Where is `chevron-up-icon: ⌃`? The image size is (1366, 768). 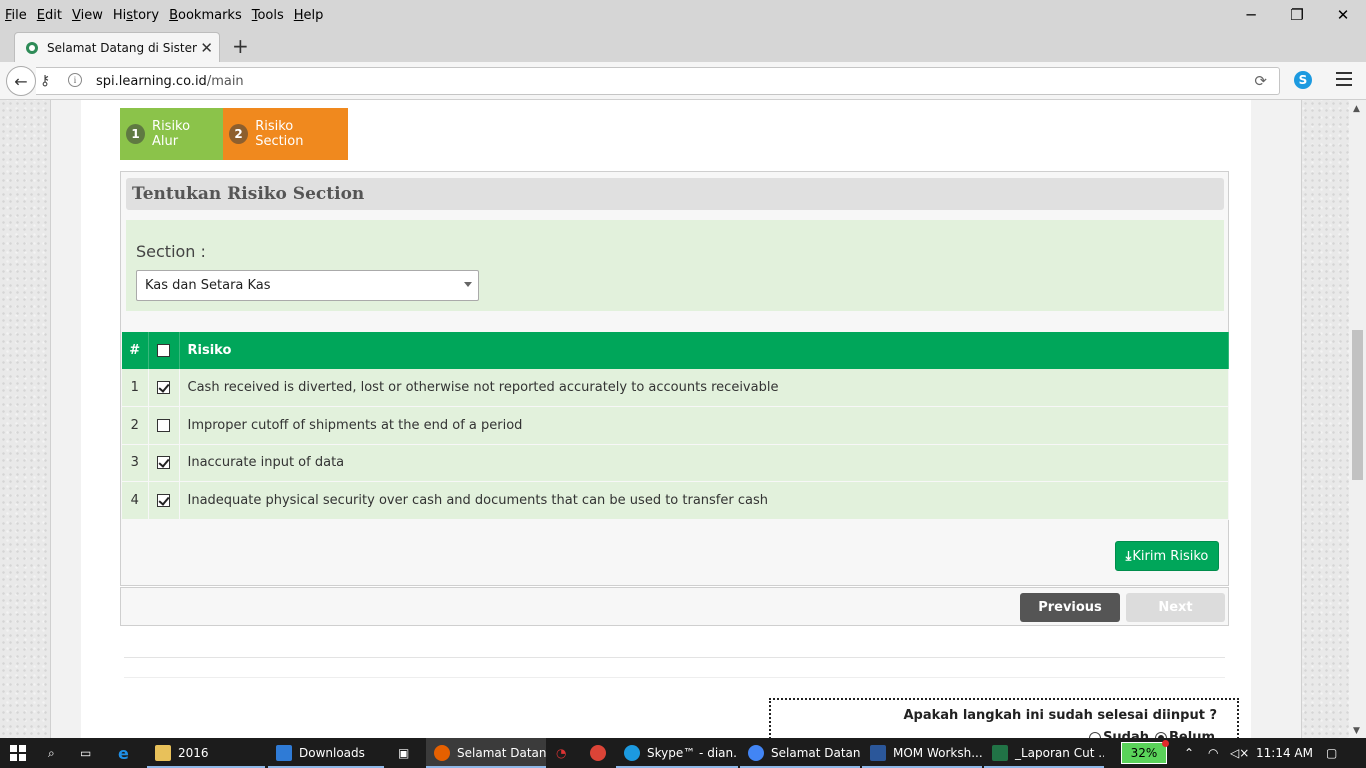
chevron-up-icon: ⌃ is located at coordinates (1191, 753).